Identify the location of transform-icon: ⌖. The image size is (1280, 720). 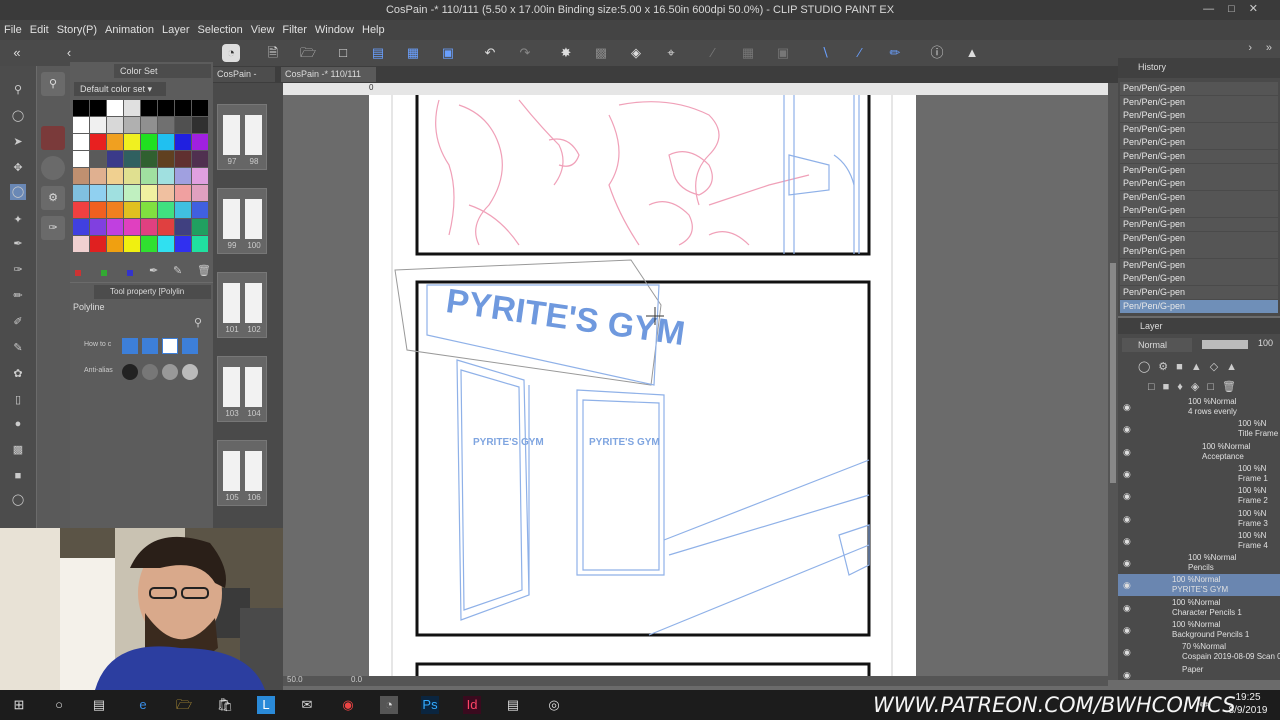
(671, 53).